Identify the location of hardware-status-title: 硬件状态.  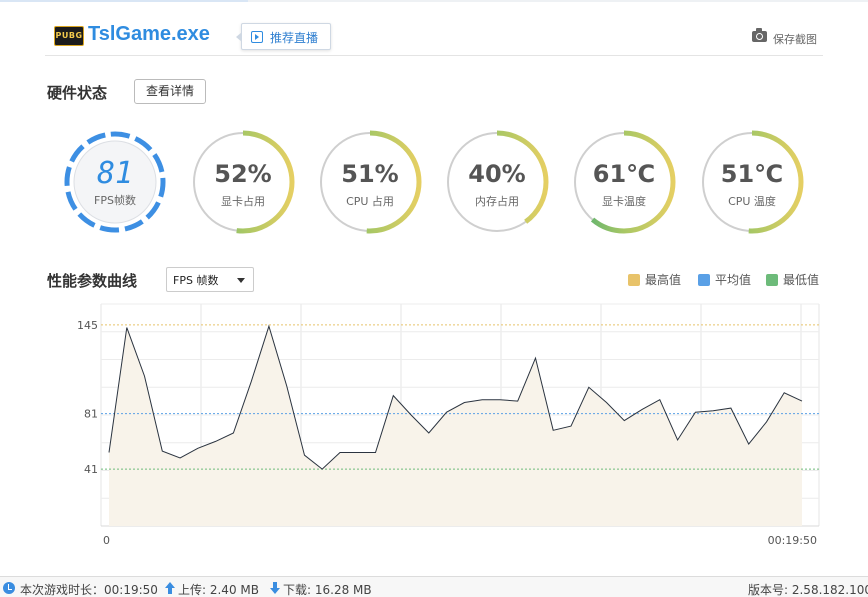
(77, 93).